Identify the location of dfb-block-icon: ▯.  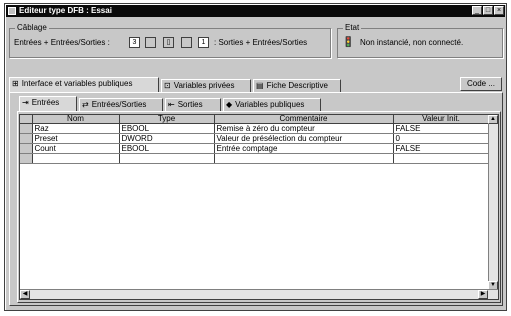
(168, 42).